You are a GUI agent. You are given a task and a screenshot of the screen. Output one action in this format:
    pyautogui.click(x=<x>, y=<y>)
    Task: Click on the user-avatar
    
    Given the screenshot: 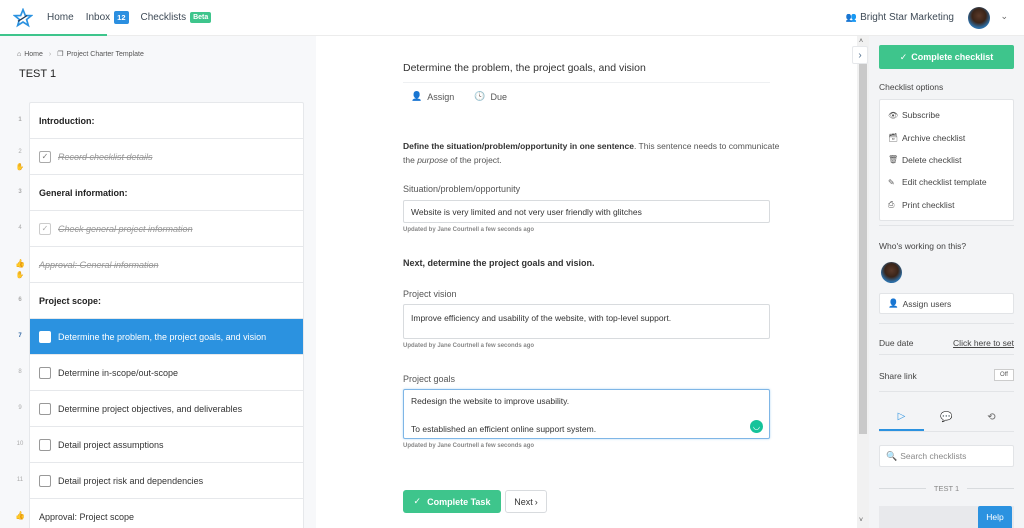 What is the action you would take?
    pyautogui.click(x=979, y=18)
    